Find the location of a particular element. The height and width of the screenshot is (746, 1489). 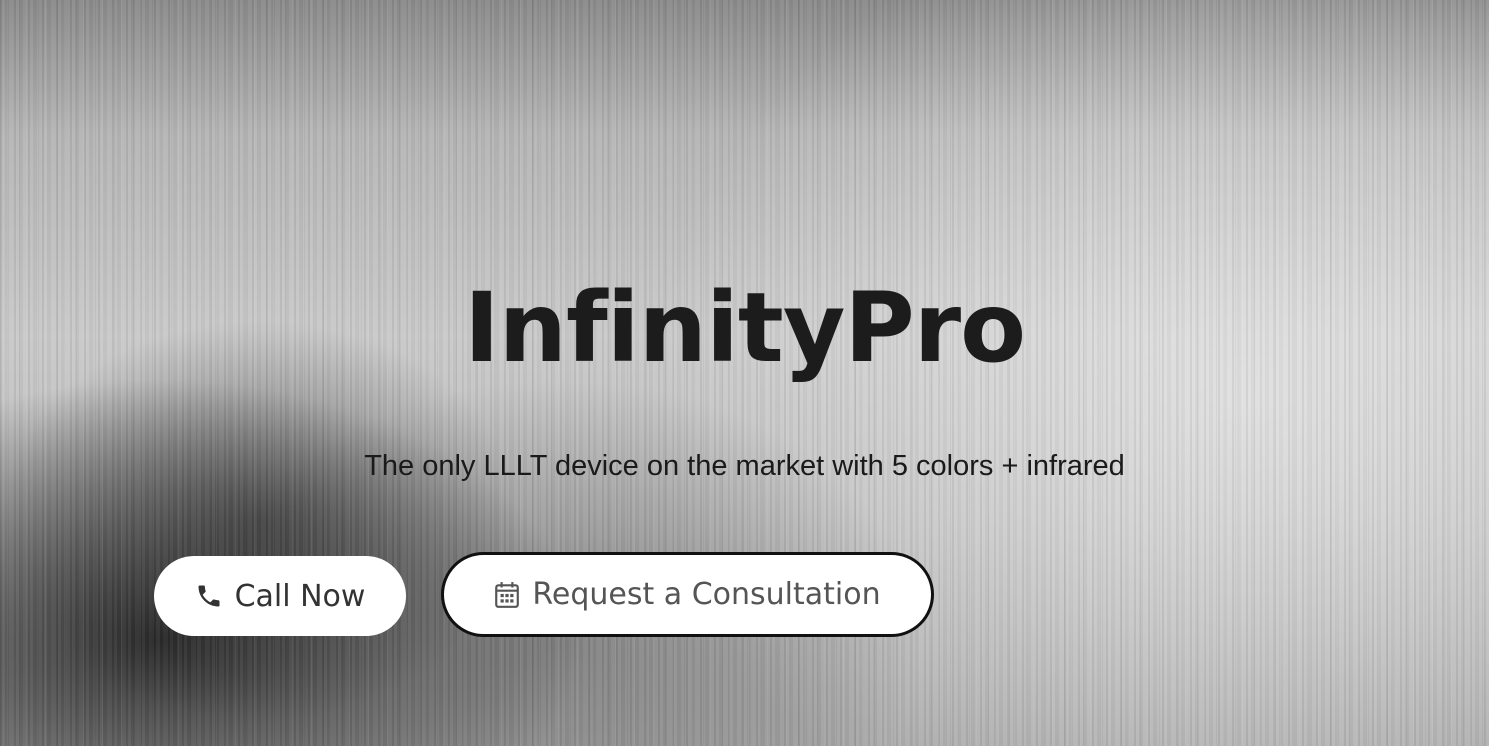

request-consultation-button: Request a Consultation is located at coordinates (687, 594).